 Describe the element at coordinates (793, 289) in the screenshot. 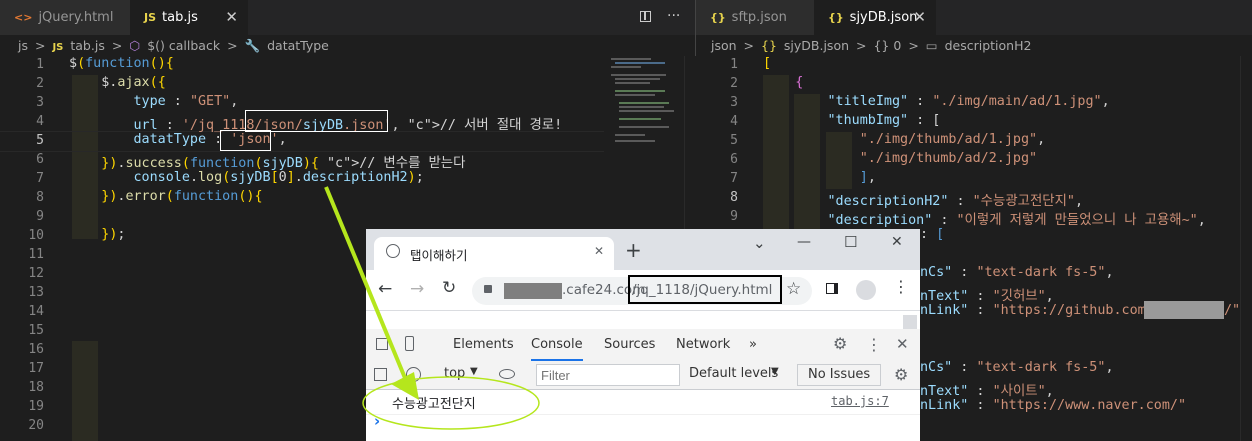

I see `bookmark-star-icon: ☆` at that location.